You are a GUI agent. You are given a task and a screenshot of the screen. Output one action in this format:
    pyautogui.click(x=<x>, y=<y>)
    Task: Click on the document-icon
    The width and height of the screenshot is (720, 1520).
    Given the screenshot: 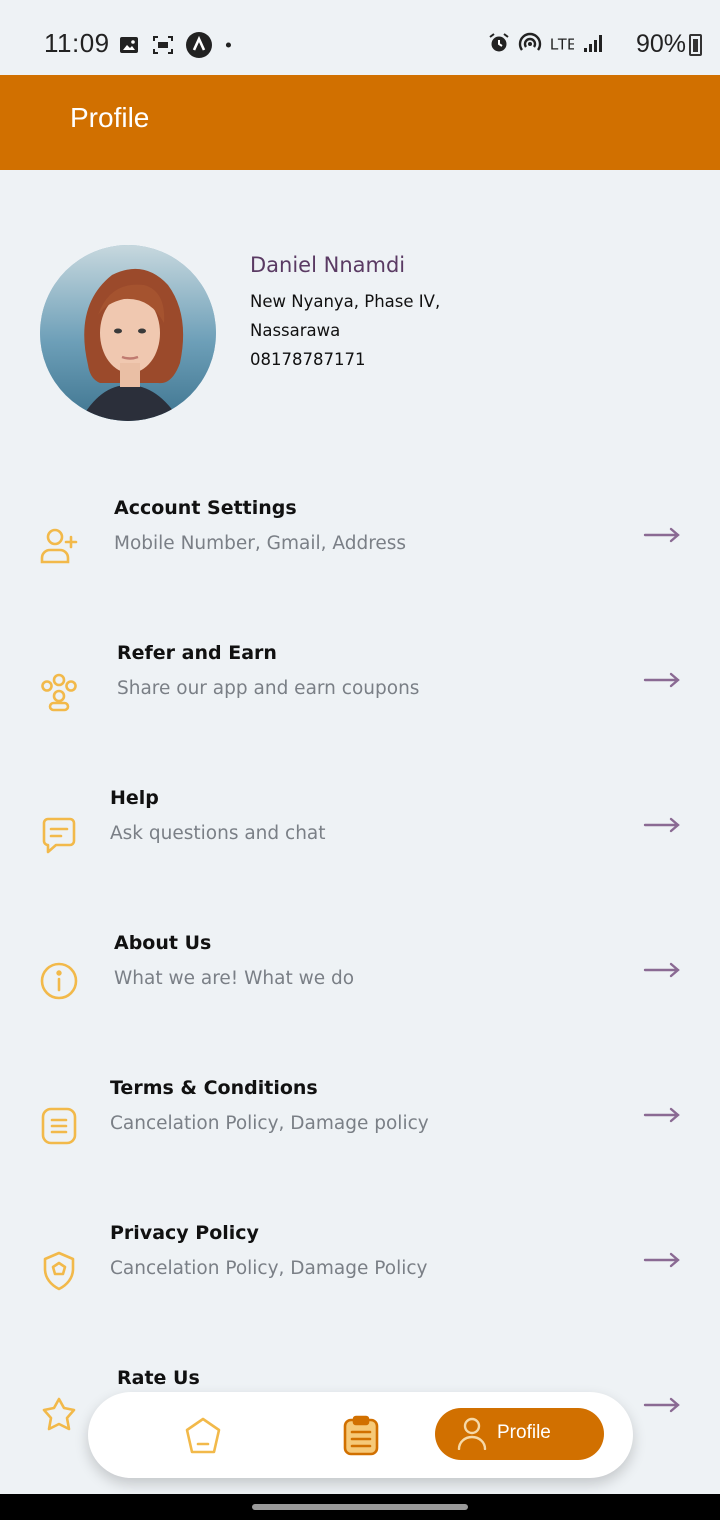 What is the action you would take?
    pyautogui.click(x=59, y=1126)
    